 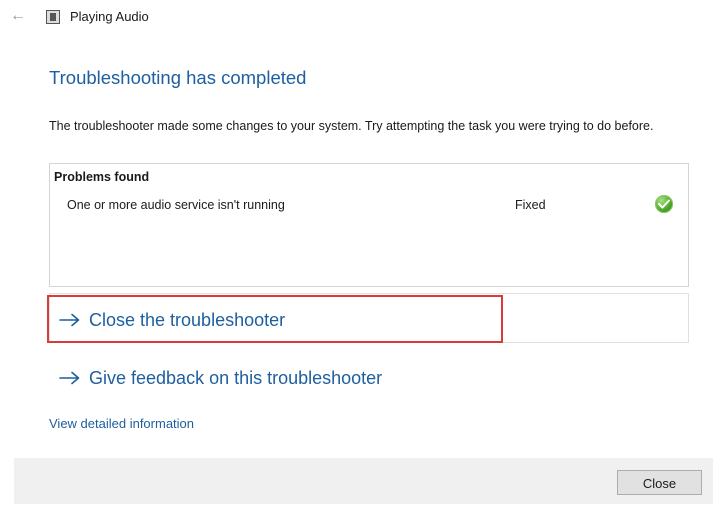 What do you see at coordinates (358, 17) in the screenshot?
I see `title-bar: ← Playing Audio` at bounding box center [358, 17].